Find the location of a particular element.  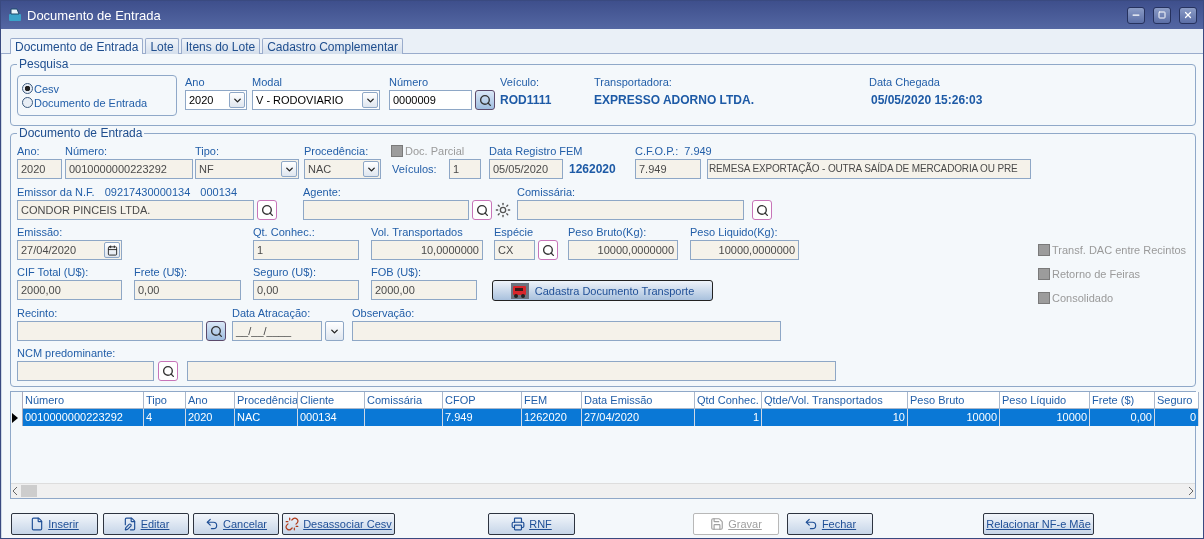

text-field: __/__/____ is located at coordinates (277, 331).